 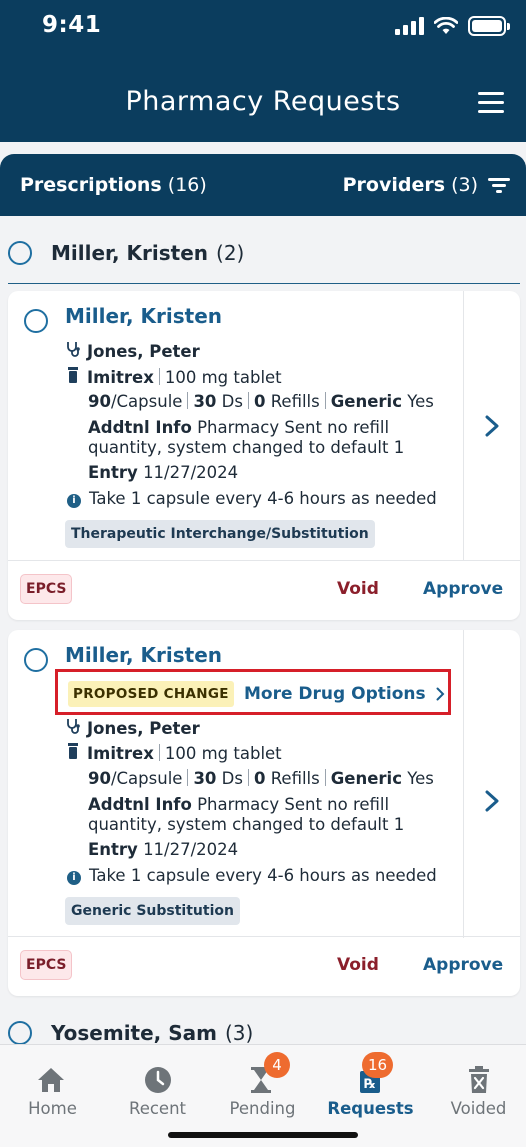 What do you see at coordinates (264, 253) in the screenshot?
I see `group-header: Miller, Kristen (2)` at bounding box center [264, 253].